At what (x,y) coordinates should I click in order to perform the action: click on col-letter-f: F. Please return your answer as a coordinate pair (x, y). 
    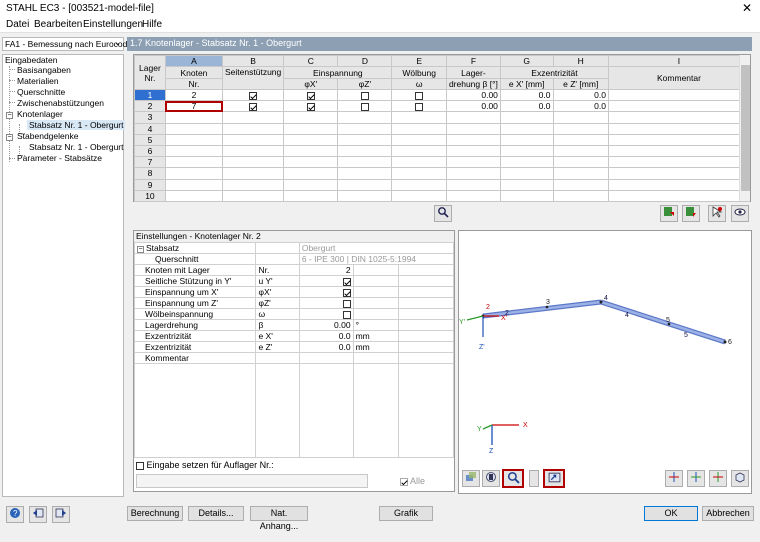
    Looking at the image, I should click on (473, 61).